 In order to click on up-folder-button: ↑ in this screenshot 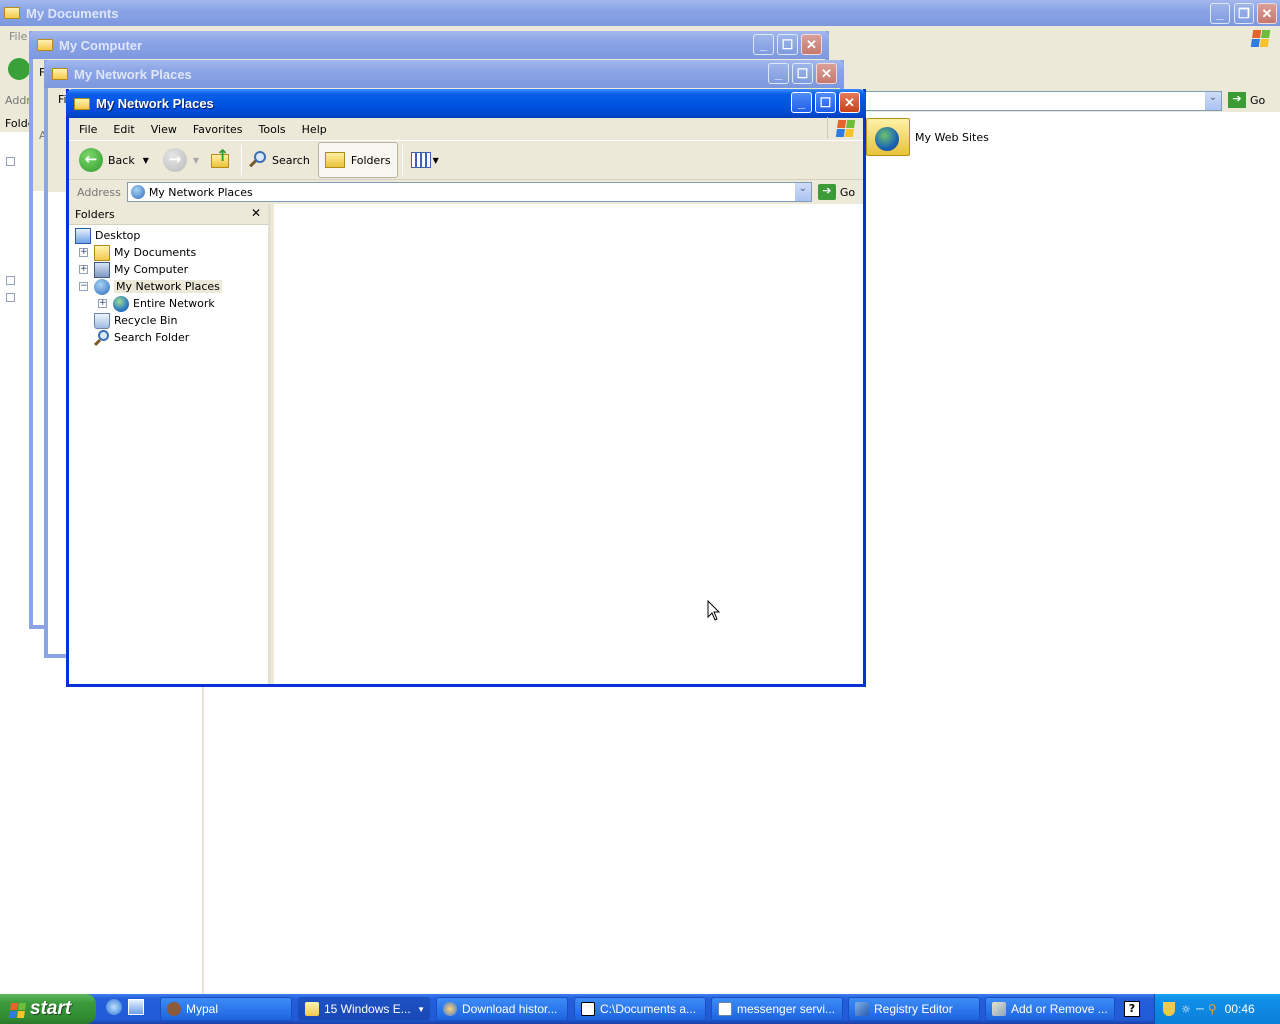, I will do `click(221, 159)`.